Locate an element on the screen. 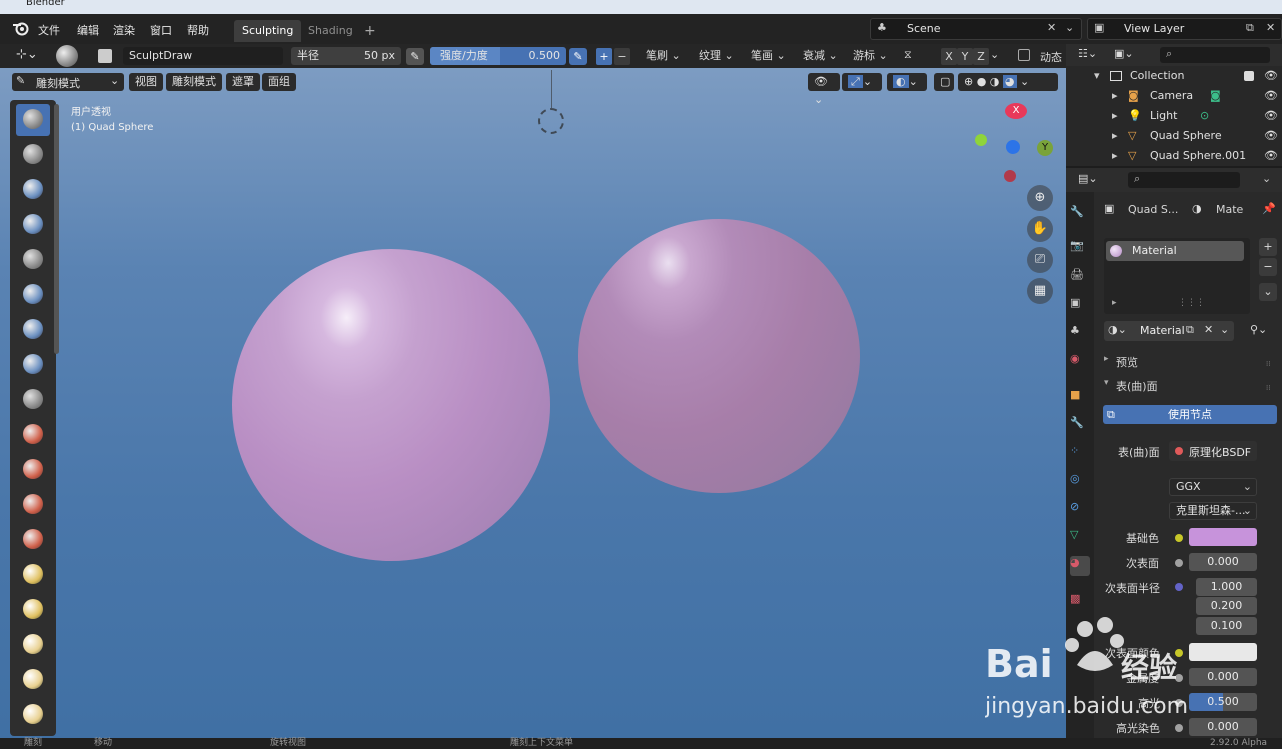  brush-preview-icon is located at coordinates (67, 56).